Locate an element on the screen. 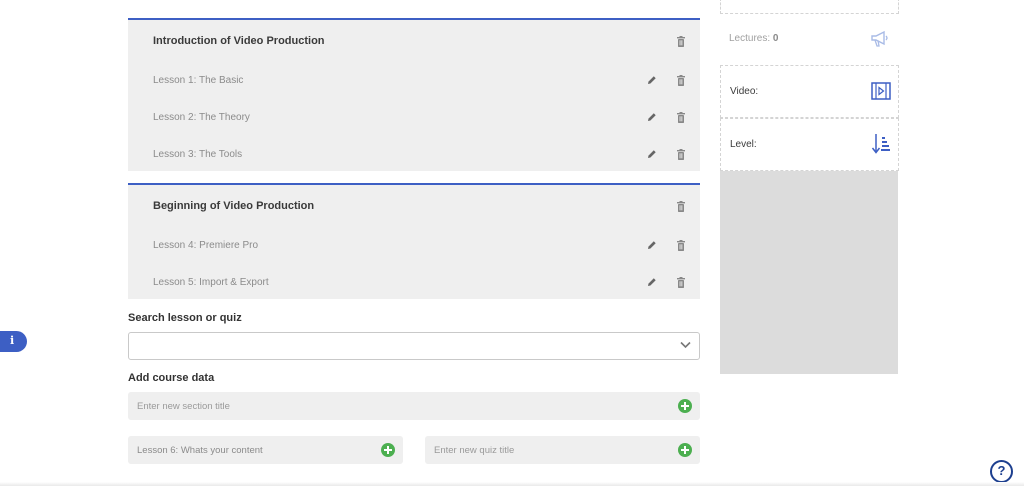 The width and height of the screenshot is (1024, 486). megaphone-icon is located at coordinates (879, 38).